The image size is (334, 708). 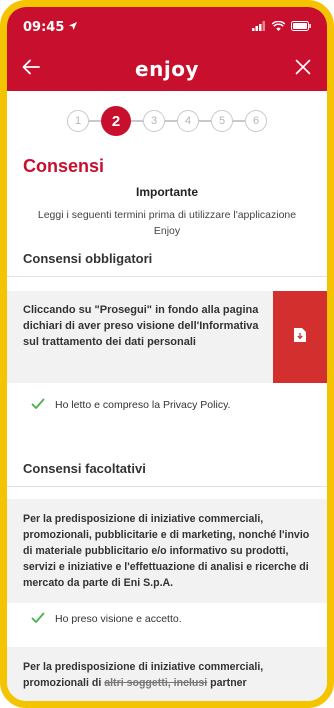 I want to click on optional-consents-title: Consensi facoltativi, so click(x=84, y=468).